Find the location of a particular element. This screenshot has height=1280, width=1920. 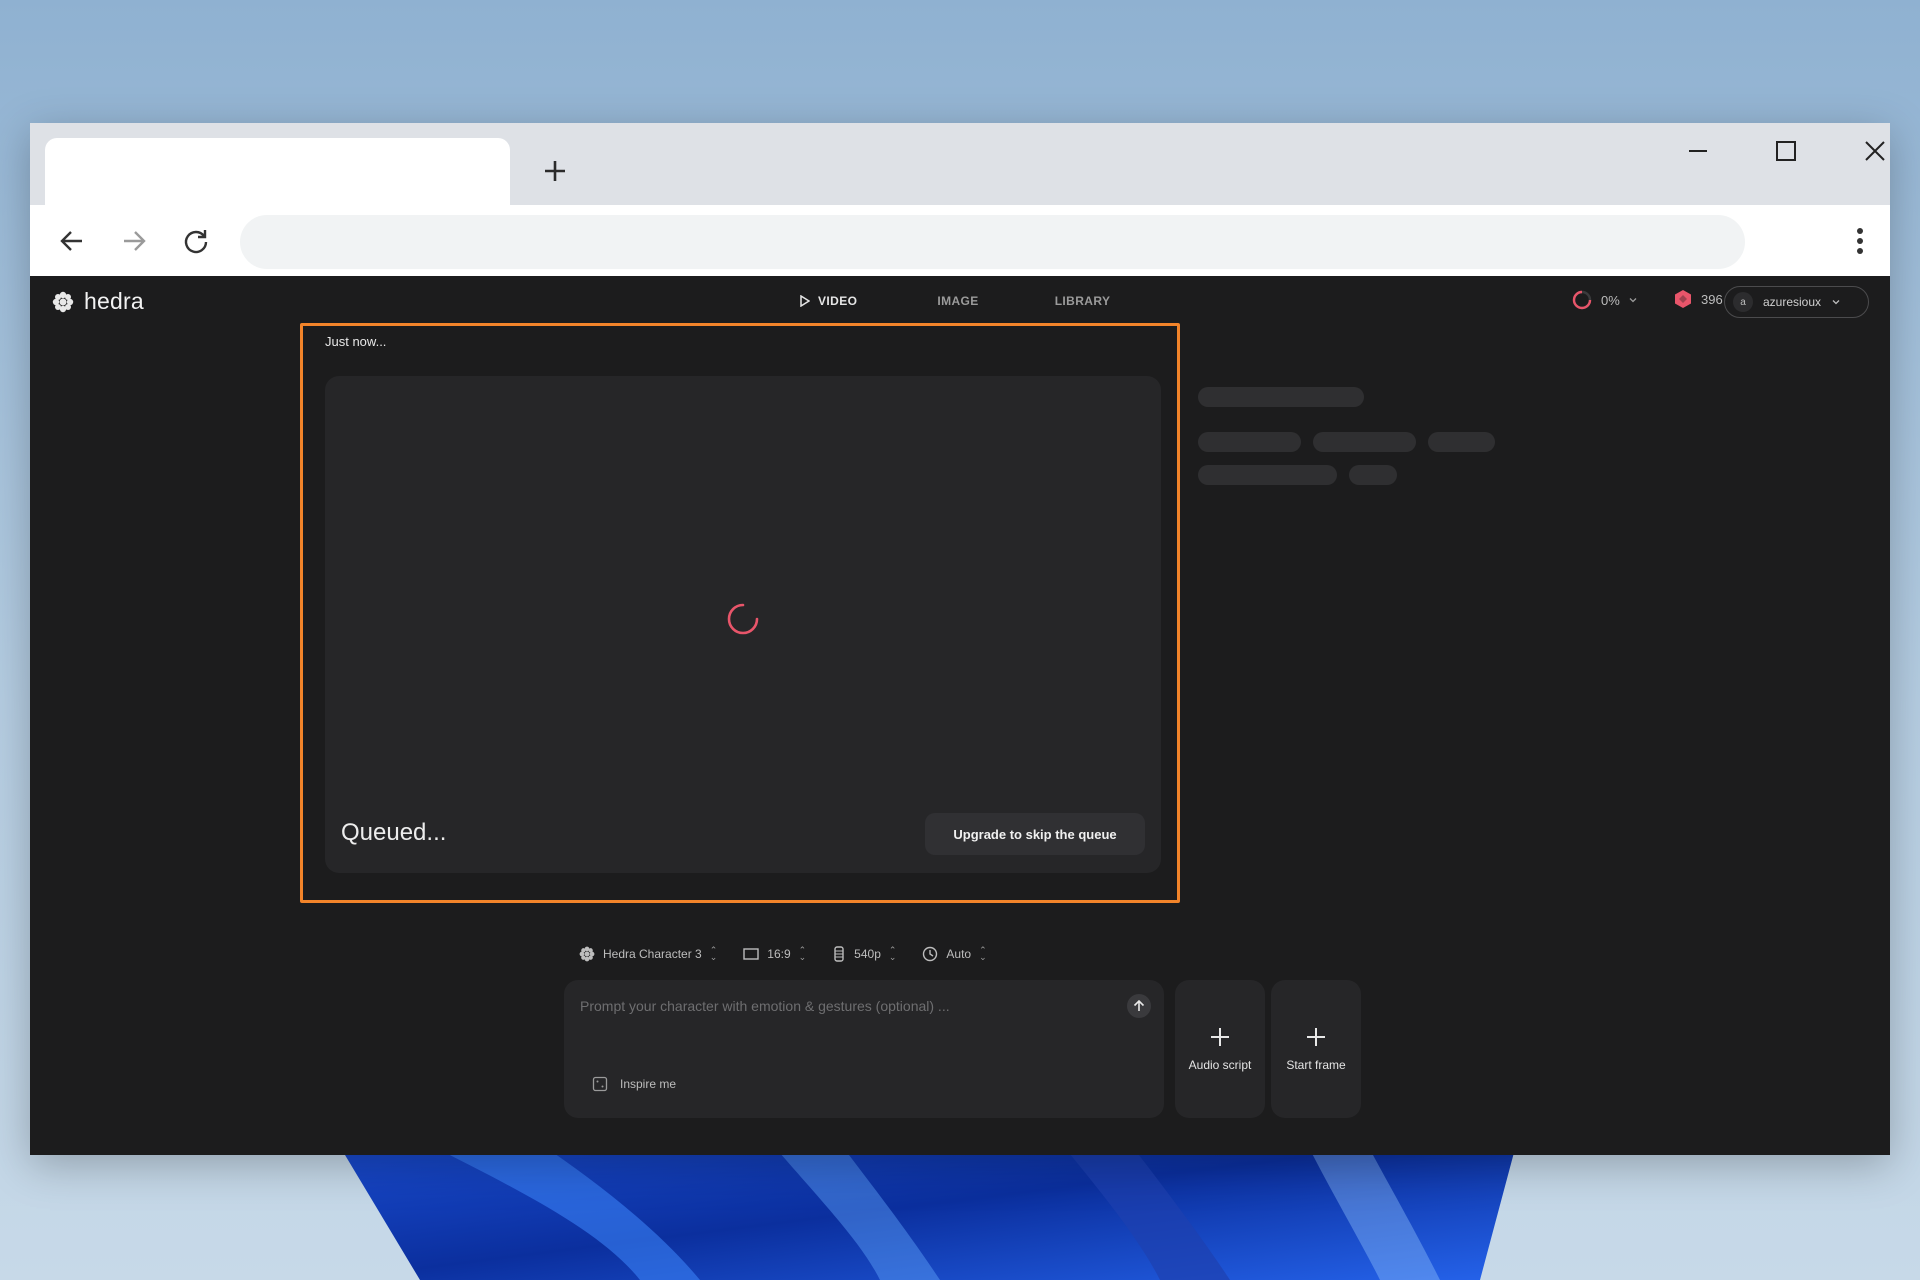

submit-button is located at coordinates (1139, 1006).